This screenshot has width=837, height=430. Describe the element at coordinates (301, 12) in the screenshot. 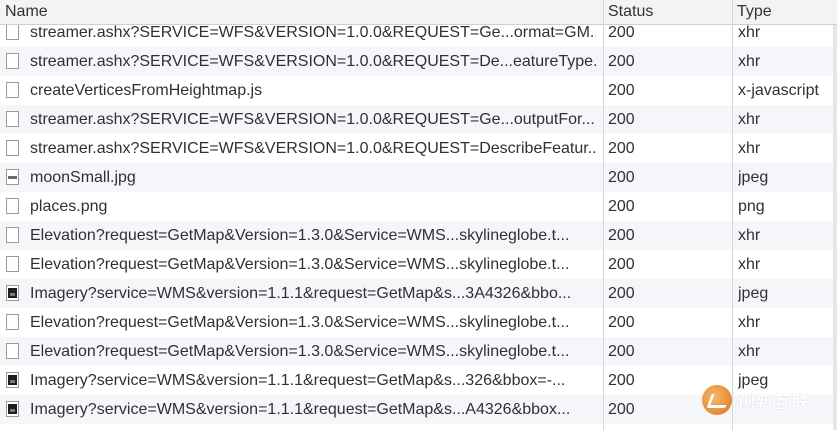

I see `column-header-name: Name` at that location.